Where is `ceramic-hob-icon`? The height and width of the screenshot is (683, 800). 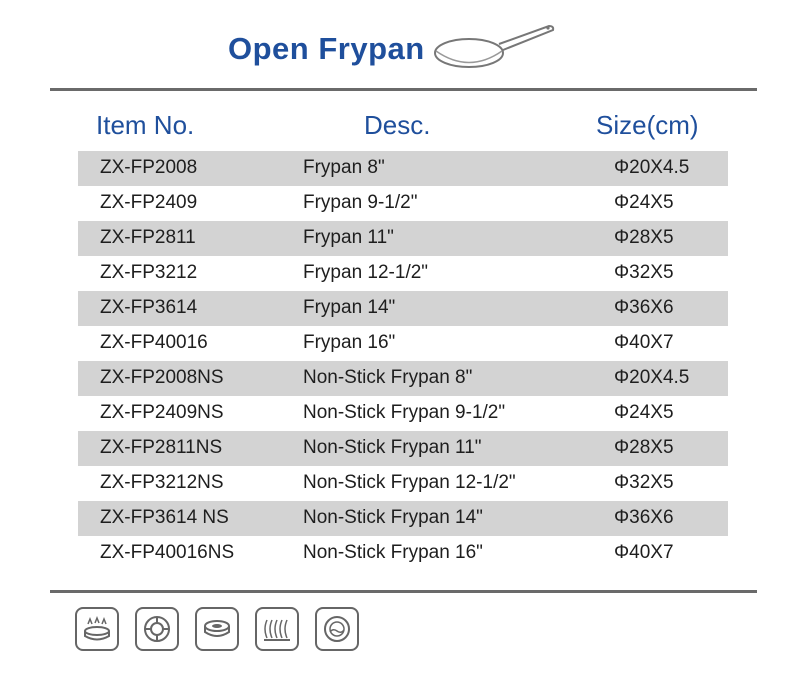
ceramic-hob-icon is located at coordinates (217, 629).